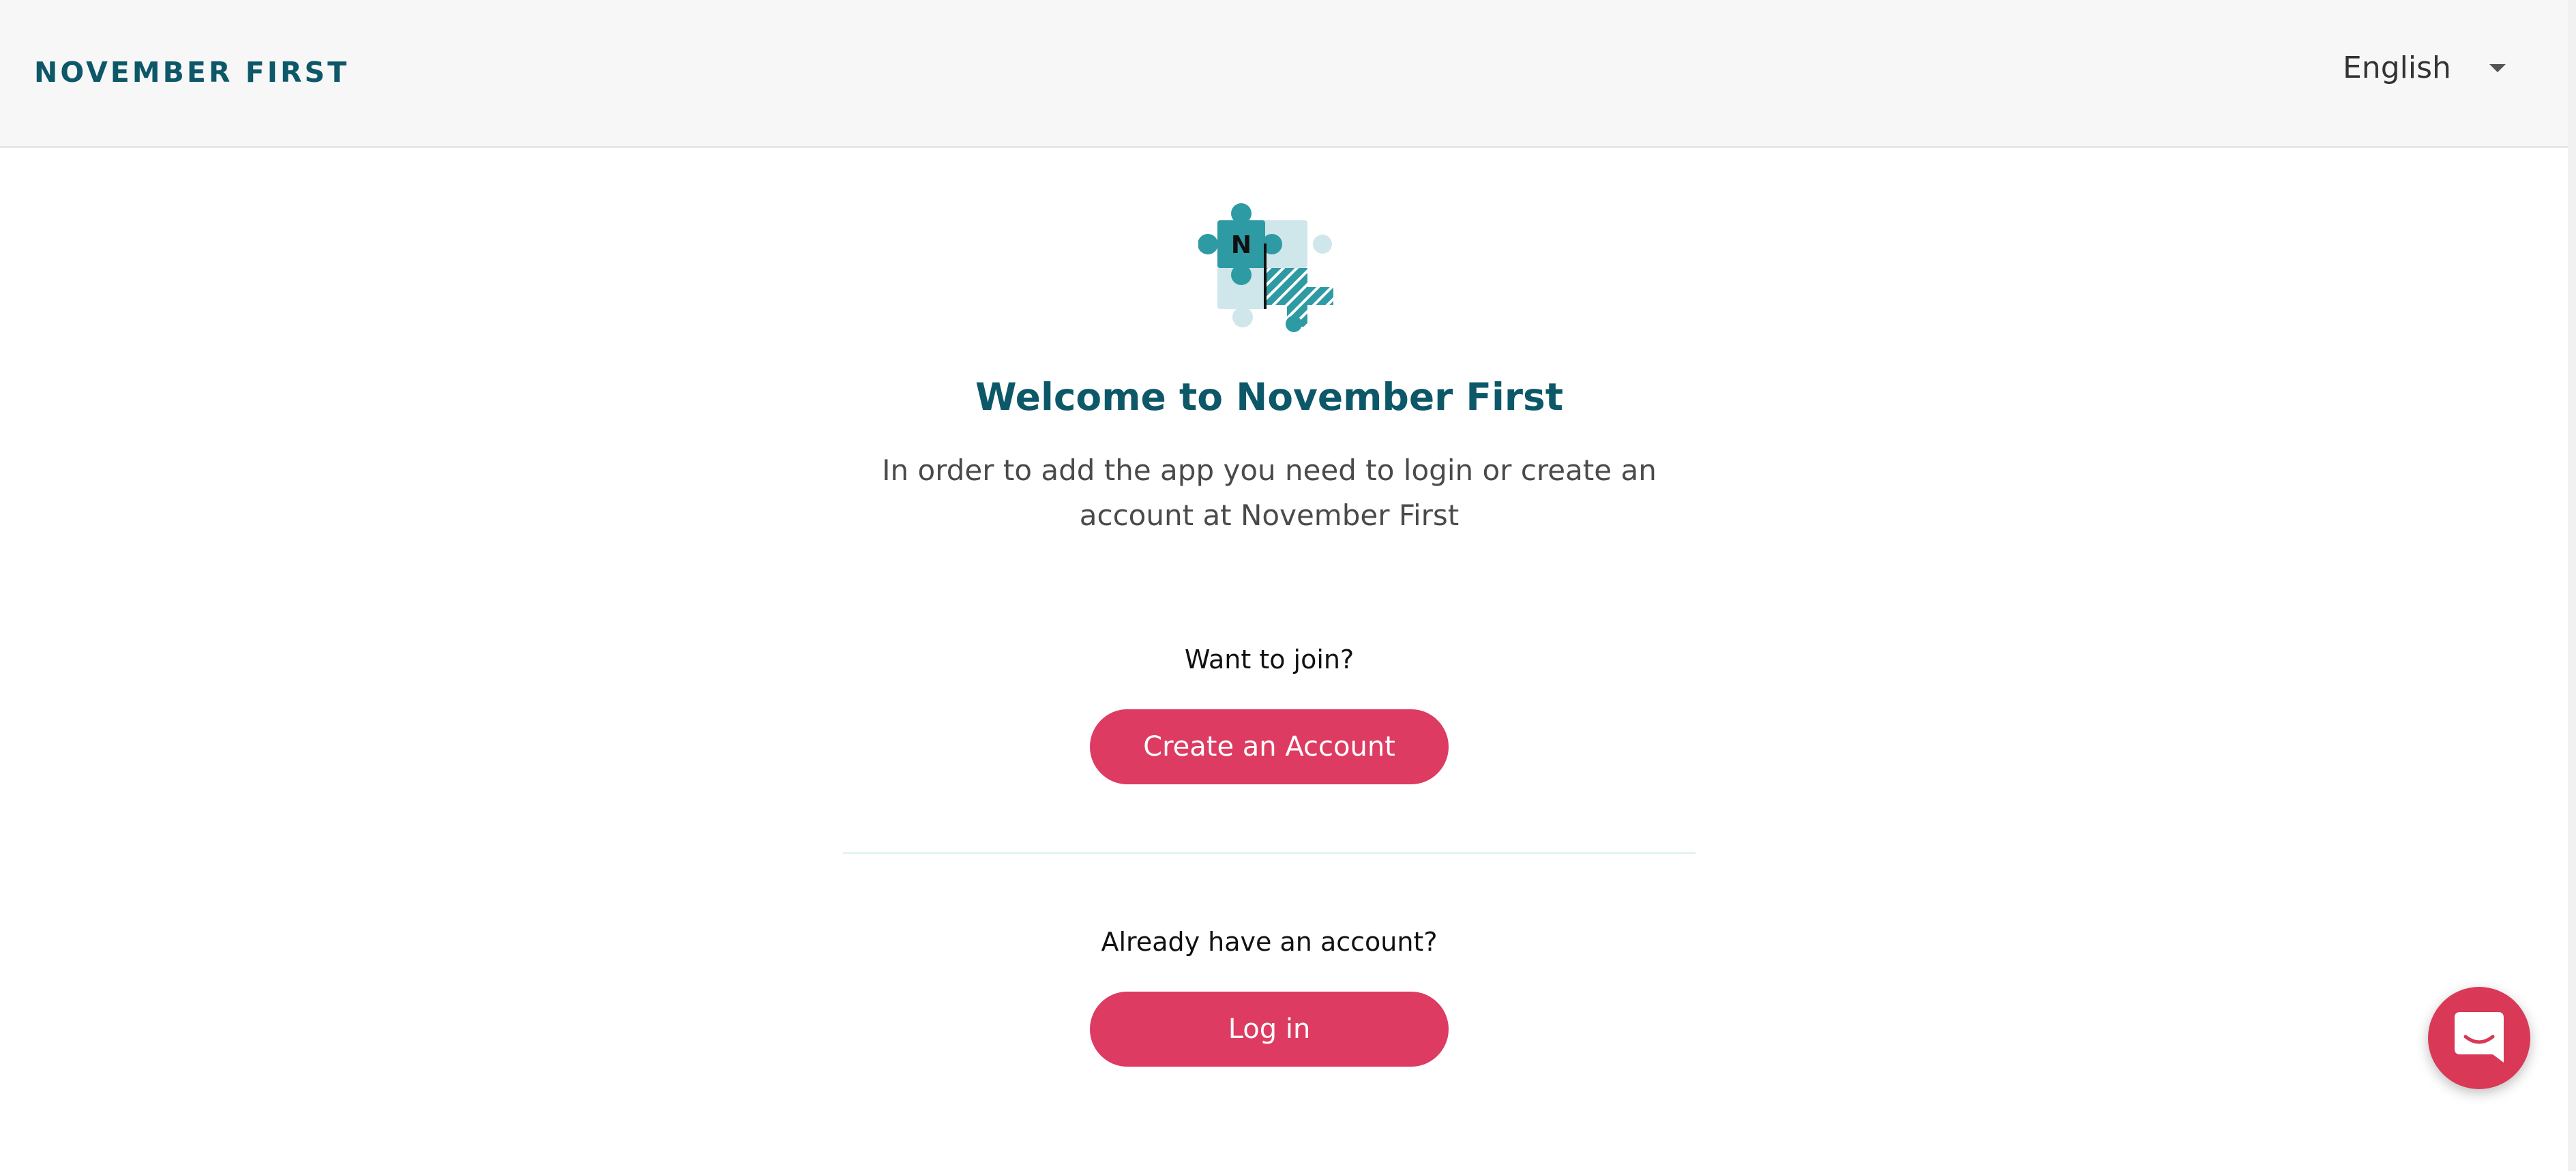 This screenshot has width=2576, height=1171. Describe the element at coordinates (1269, 942) in the screenshot. I see `login-question: Already have an account?` at that location.